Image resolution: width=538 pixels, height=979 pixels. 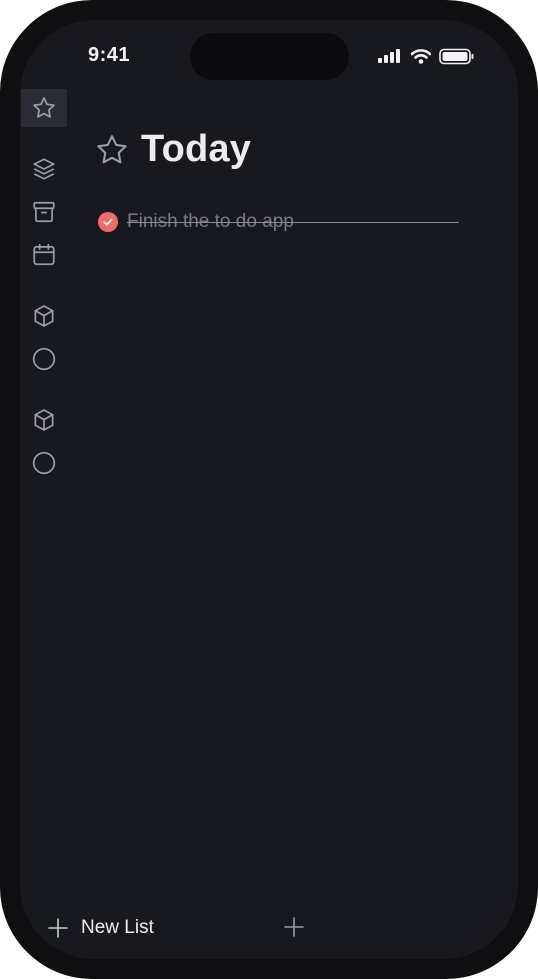 I want to click on battery-icon, so click(x=456, y=56).